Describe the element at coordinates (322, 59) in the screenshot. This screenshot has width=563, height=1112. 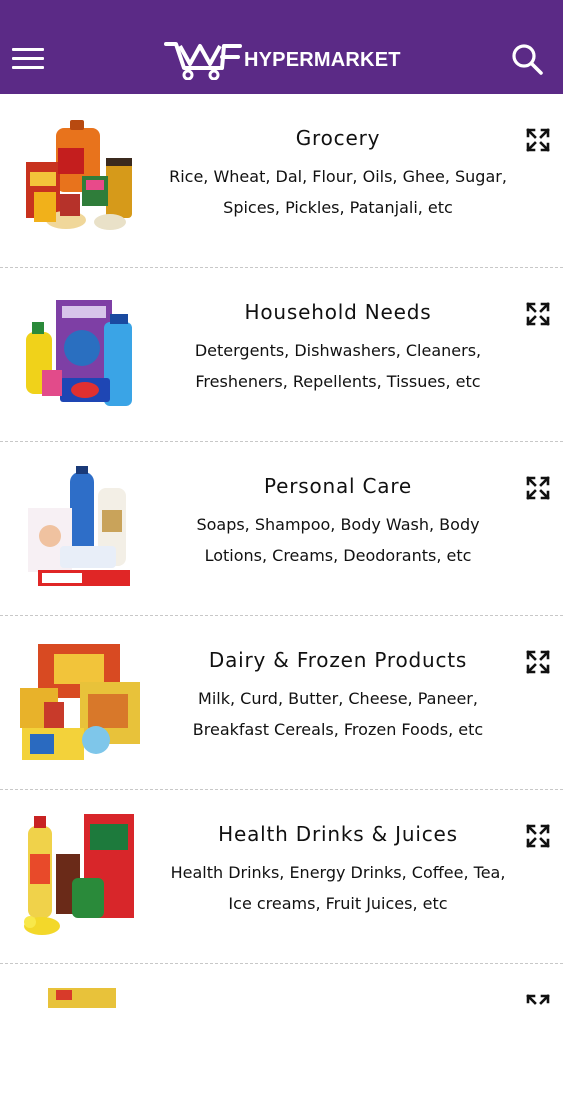
I see `brand-name: HYPERMARKET` at that location.